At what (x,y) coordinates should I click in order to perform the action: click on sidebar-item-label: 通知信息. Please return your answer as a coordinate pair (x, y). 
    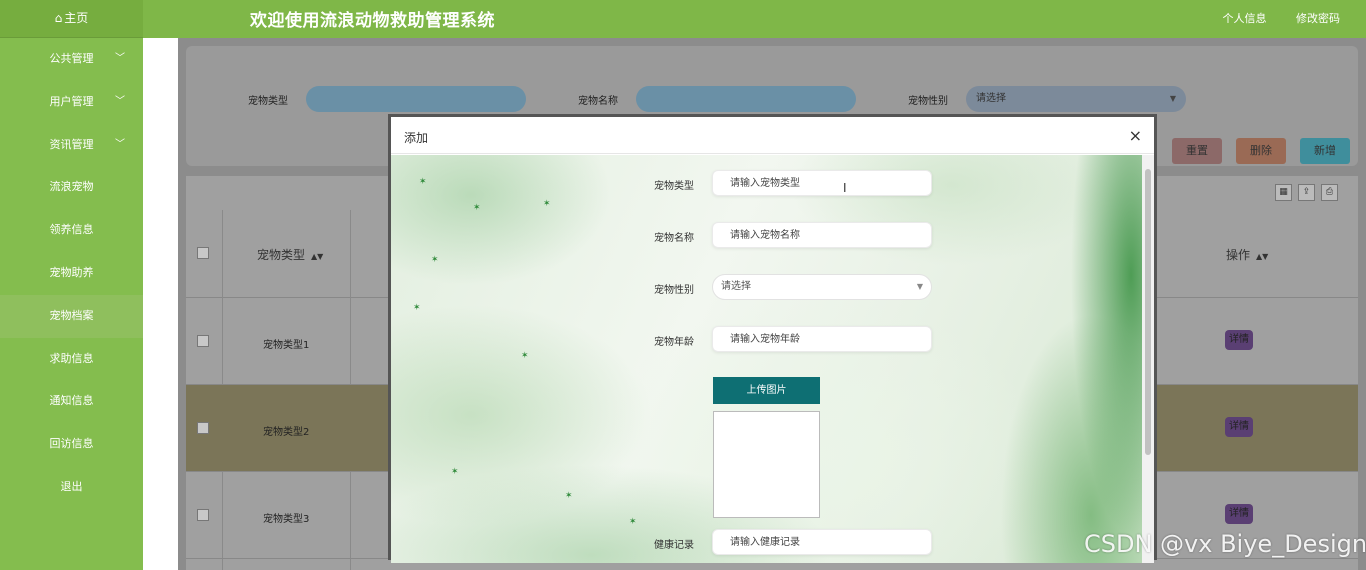
    Looking at the image, I should click on (71, 401).